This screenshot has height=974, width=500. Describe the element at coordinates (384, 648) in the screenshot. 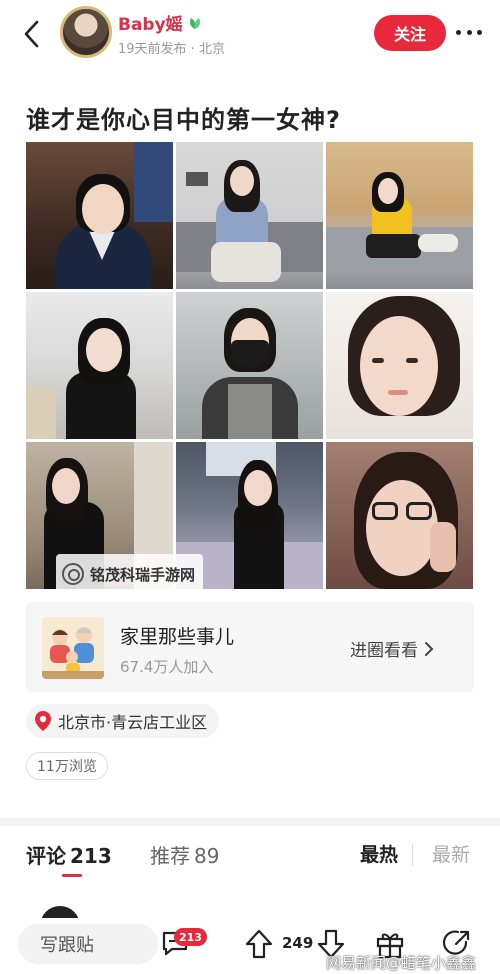

I see `enter-circle-label: 进圈看看` at that location.